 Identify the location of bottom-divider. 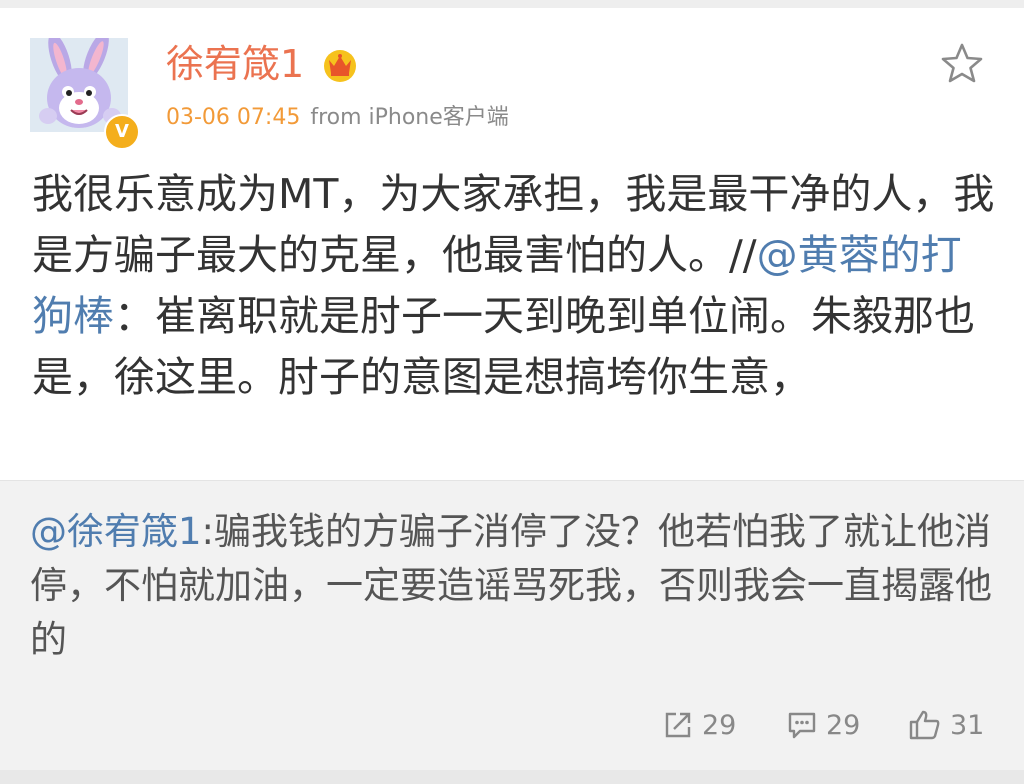
(512, 777).